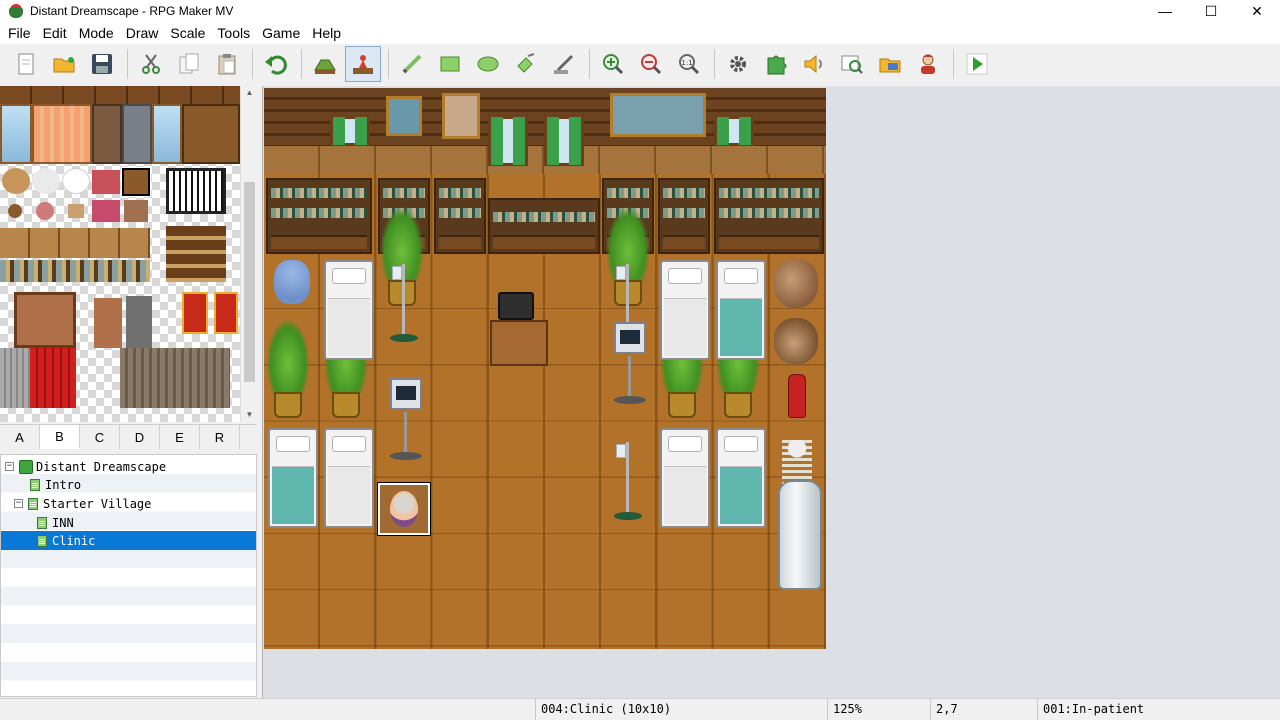 The height and width of the screenshot is (720, 1280). Describe the element at coordinates (142, 33) in the screenshot. I see `menu-draw: Draw` at that location.